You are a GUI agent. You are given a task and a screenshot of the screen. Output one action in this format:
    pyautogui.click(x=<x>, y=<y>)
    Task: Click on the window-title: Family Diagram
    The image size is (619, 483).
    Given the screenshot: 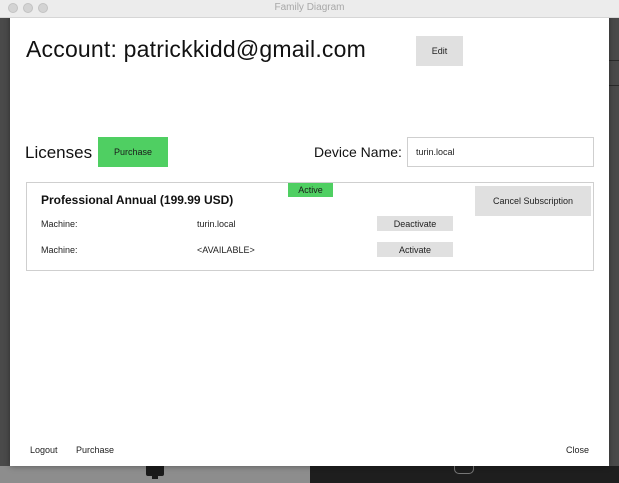 What is the action you would take?
    pyautogui.click(x=309, y=7)
    